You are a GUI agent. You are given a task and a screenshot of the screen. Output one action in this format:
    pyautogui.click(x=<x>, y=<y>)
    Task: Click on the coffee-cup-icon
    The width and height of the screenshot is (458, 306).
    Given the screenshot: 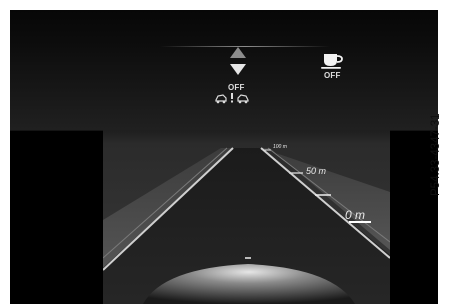 What is the action you would take?
    pyautogui.click(x=332, y=61)
    